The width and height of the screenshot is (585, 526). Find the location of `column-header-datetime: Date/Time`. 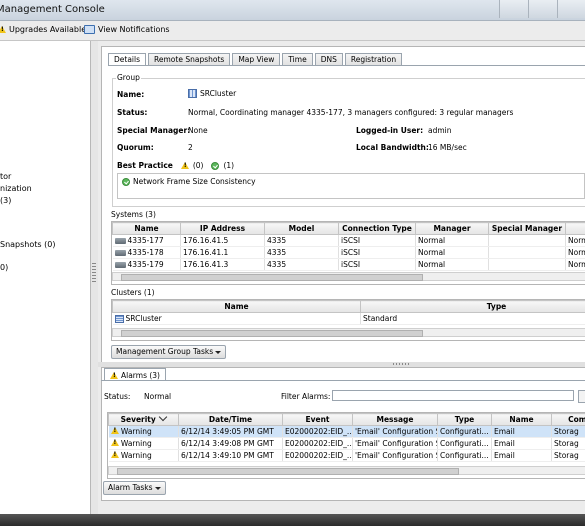

column-header-datetime: Date/Time is located at coordinates (230, 419).